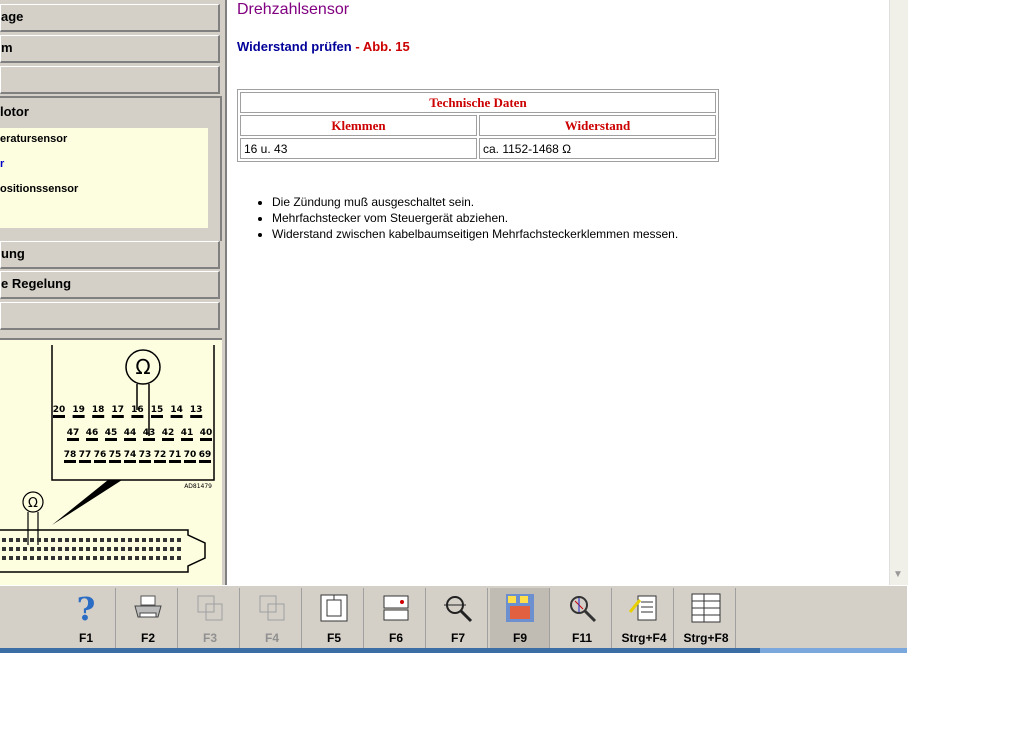  What do you see at coordinates (145, 455) in the screenshot?
I see `pin-number-label: 73` at bounding box center [145, 455].